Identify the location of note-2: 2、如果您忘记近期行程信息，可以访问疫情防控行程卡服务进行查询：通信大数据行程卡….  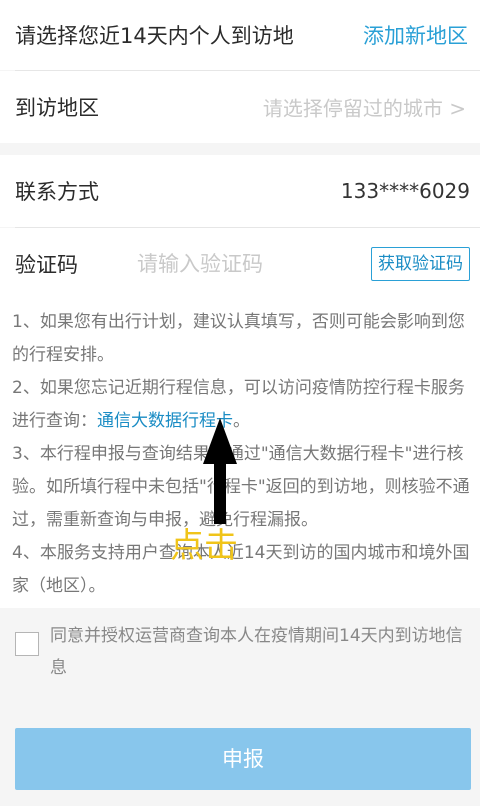
(241, 405).